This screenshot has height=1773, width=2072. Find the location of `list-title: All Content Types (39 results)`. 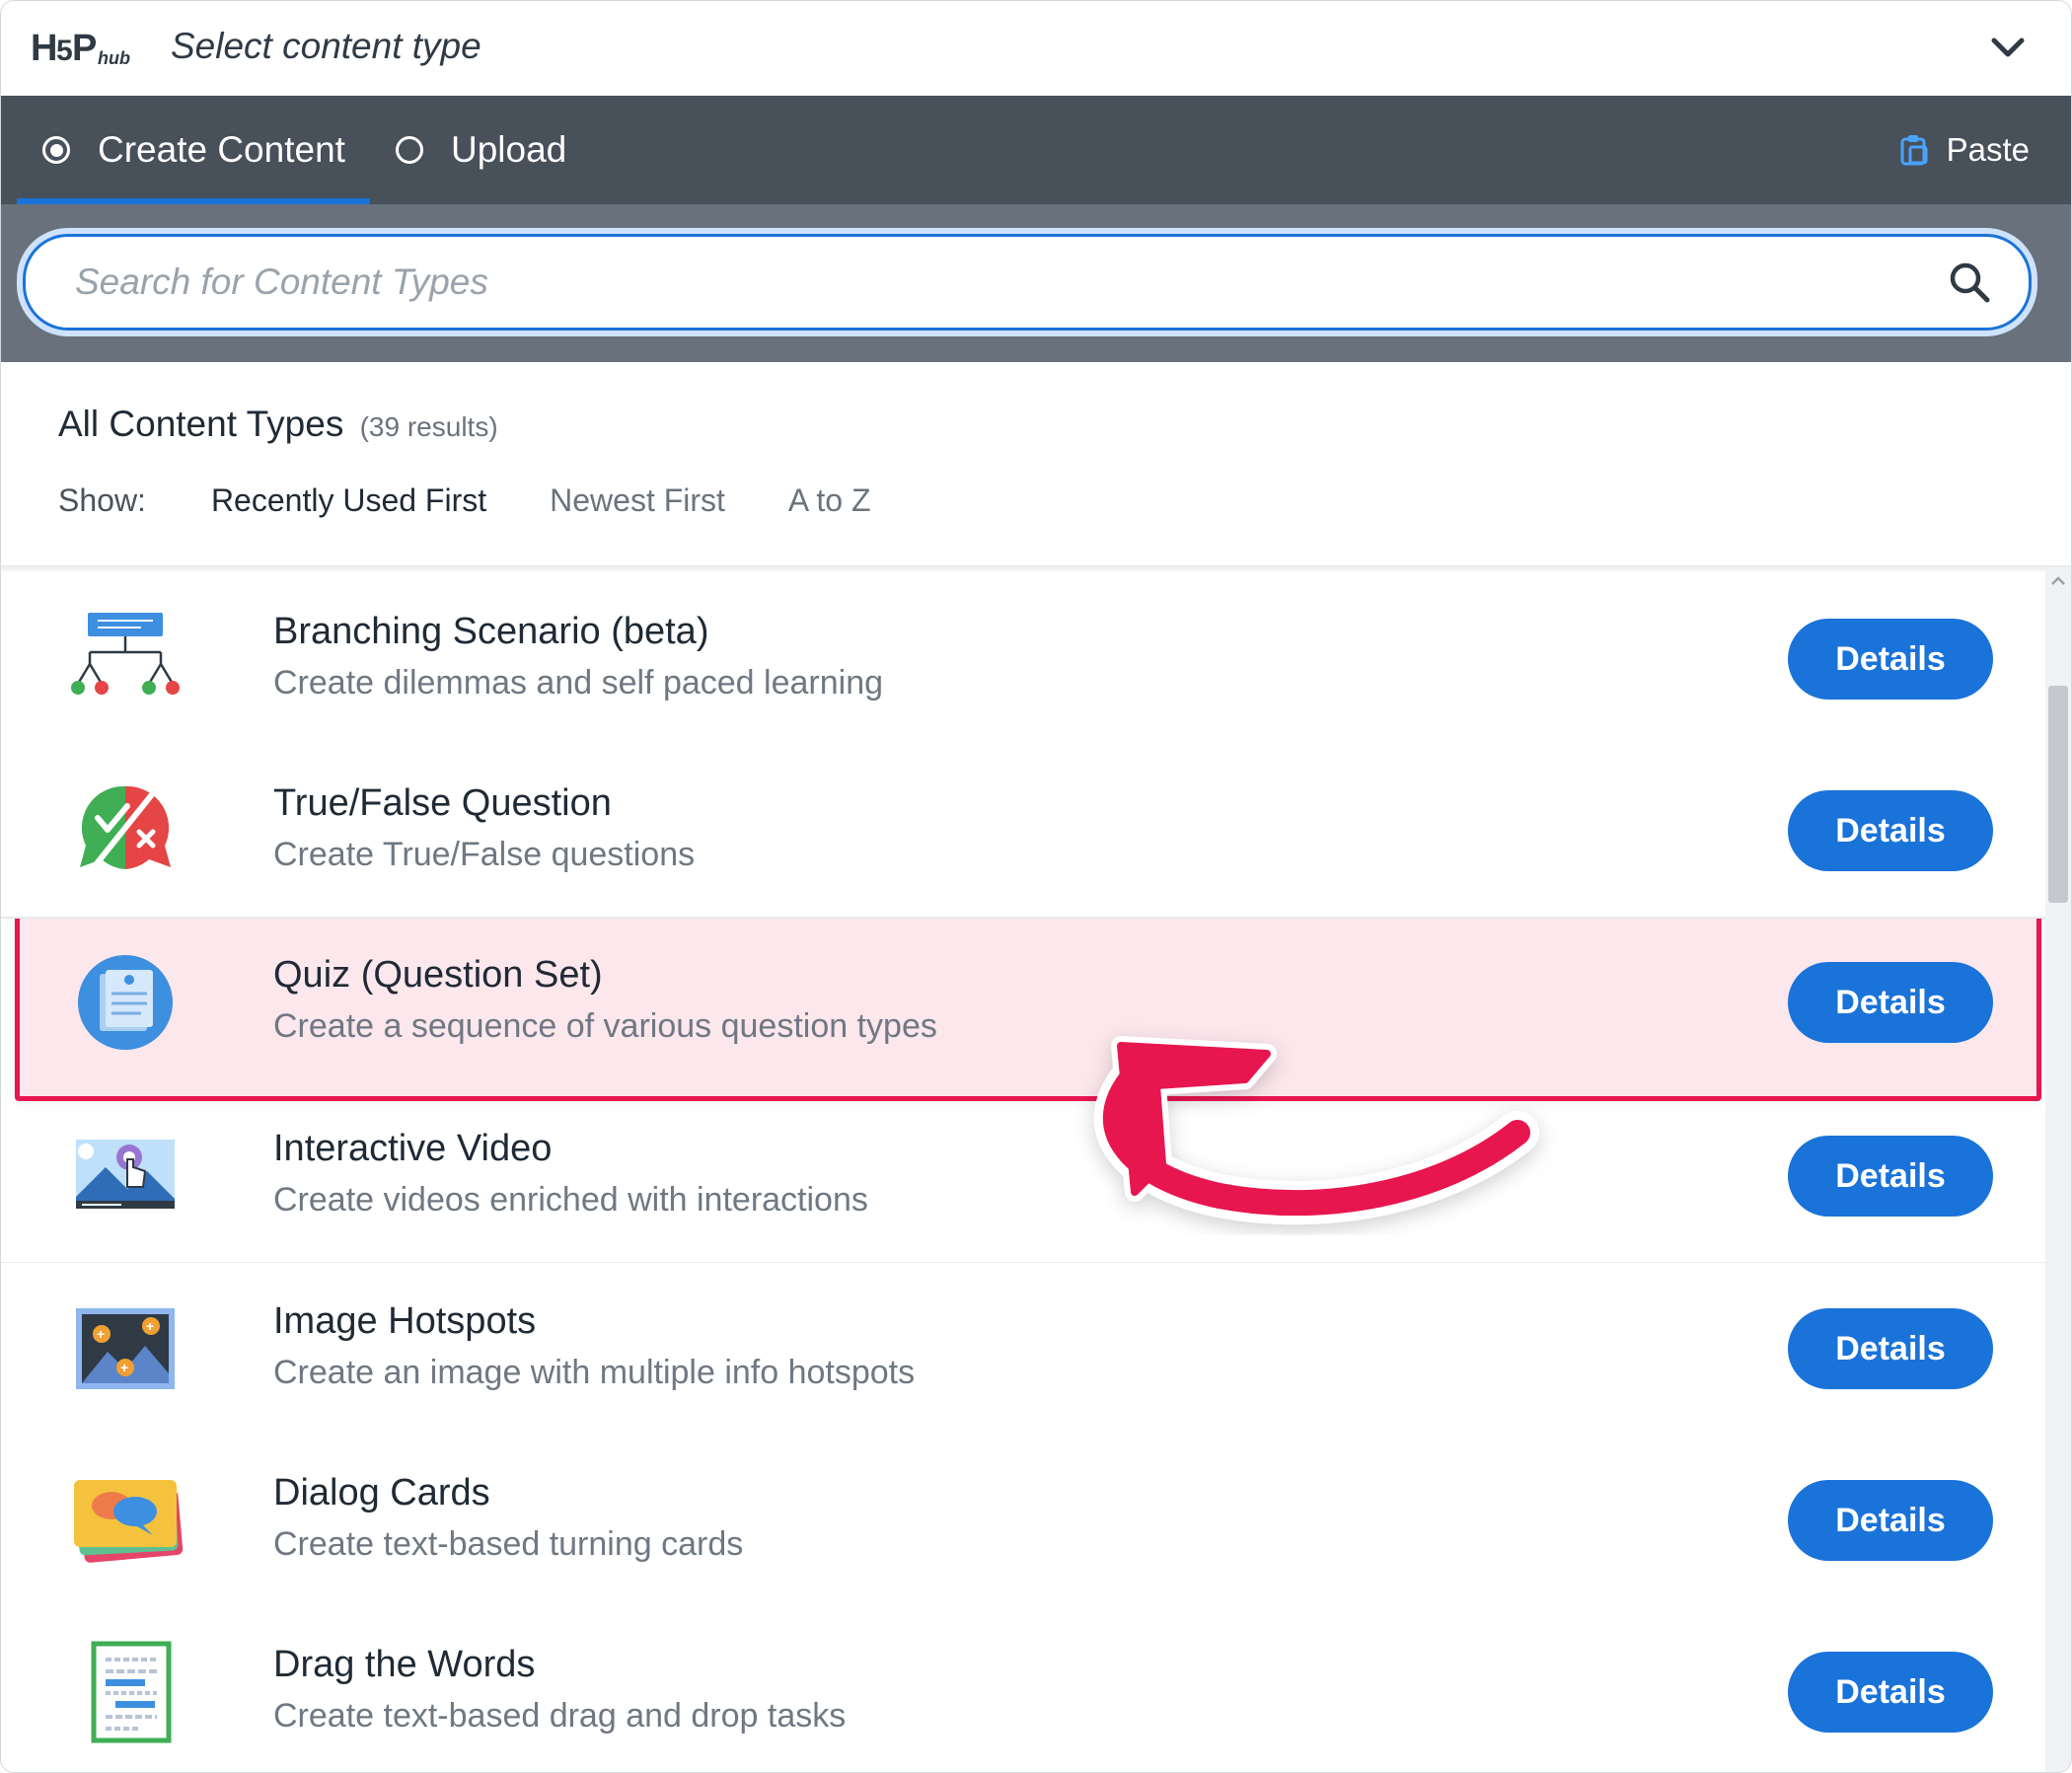

list-title: All Content Types (39 results) is located at coordinates (278, 424).